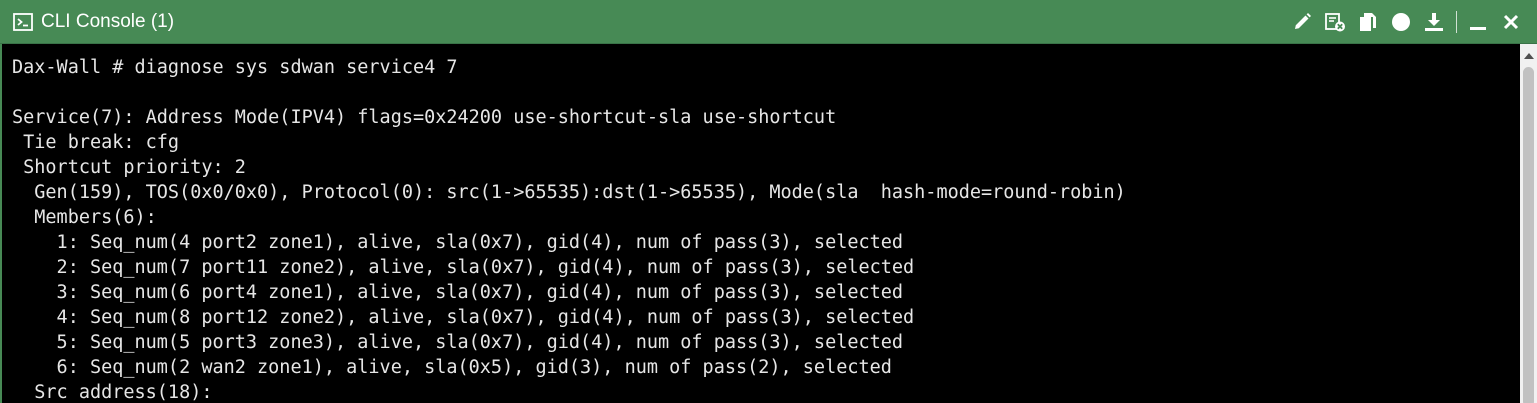 This screenshot has height=403, width=1537. I want to click on close-icon, so click(1511, 22).